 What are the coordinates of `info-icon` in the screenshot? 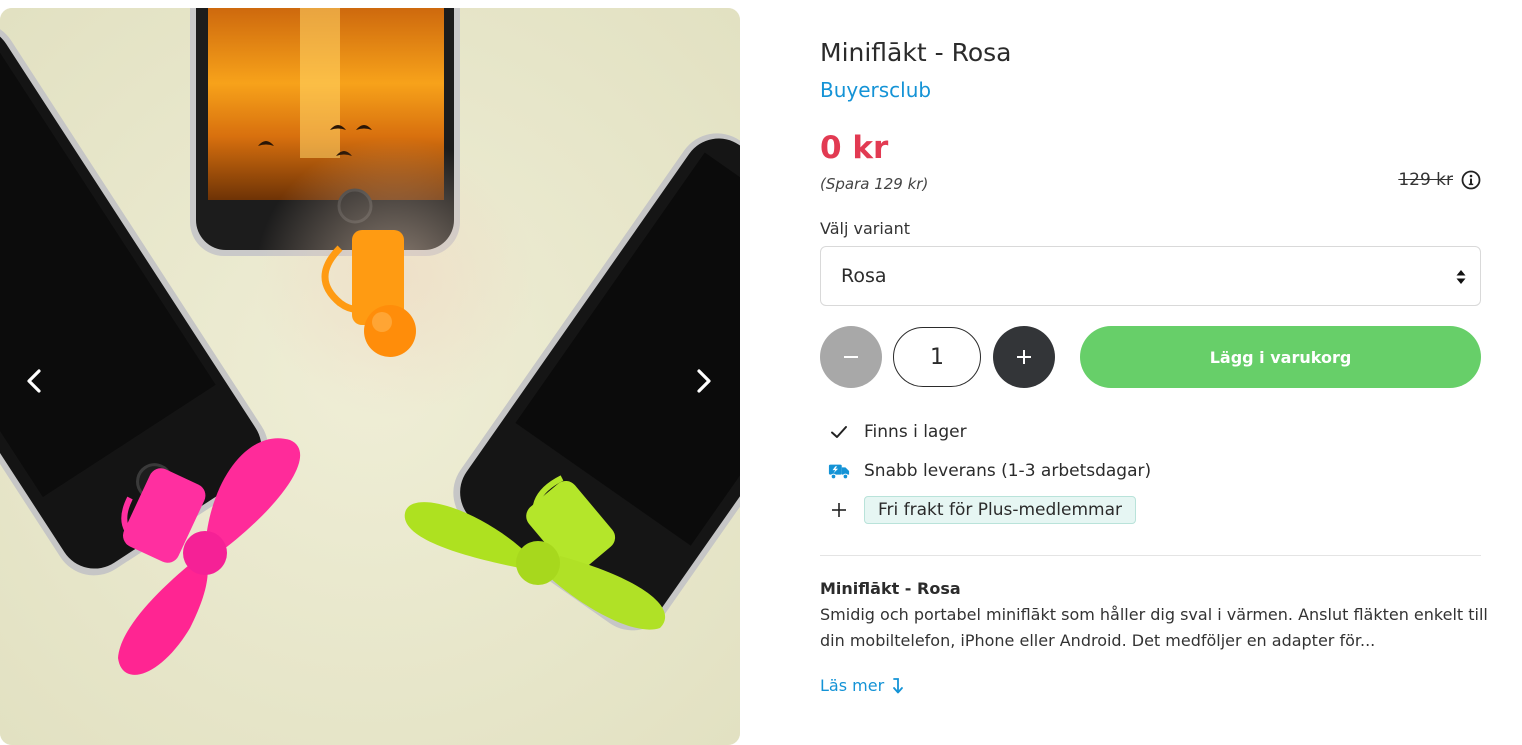 It's located at (1471, 180).